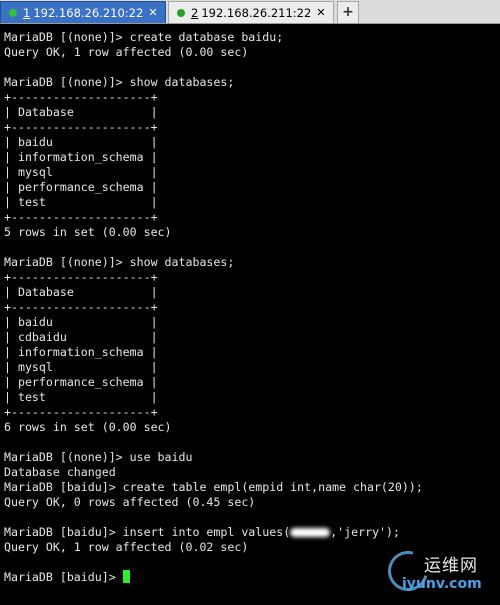 The height and width of the screenshot is (605, 500). What do you see at coordinates (252, 577) in the screenshot?
I see `prompt-line: MariaDB [baidu]>` at bounding box center [252, 577].